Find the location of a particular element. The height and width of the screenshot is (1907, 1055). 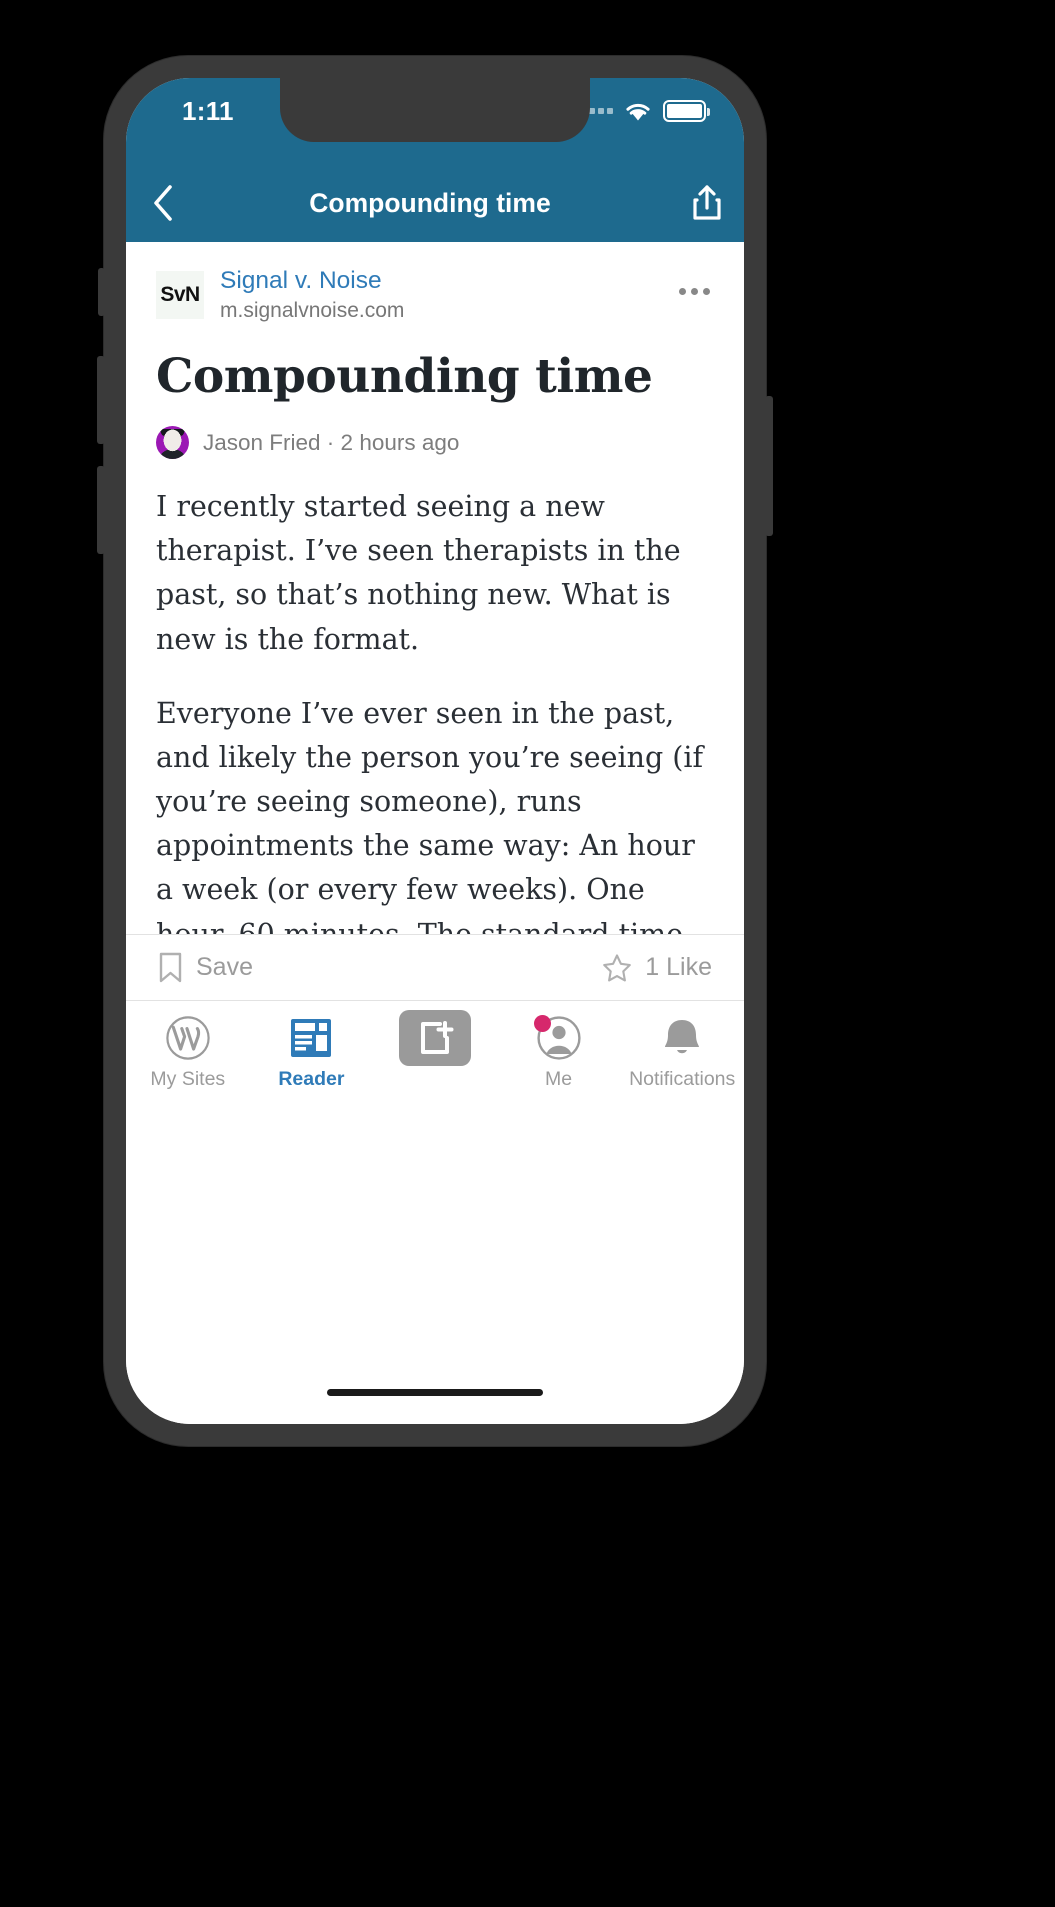

avatar is located at coordinates (172, 443).